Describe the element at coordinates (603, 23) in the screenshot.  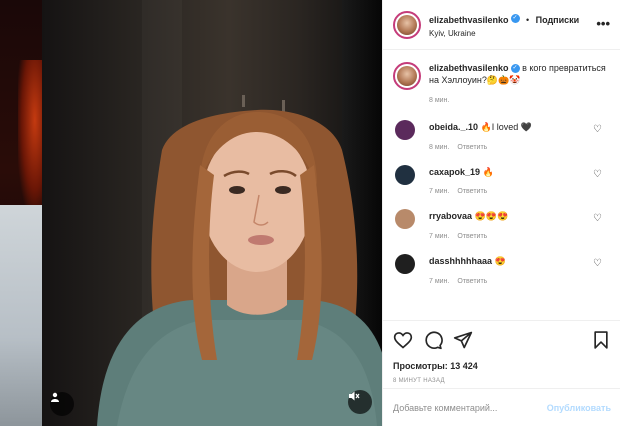
I see `more-options-icon: •••` at that location.